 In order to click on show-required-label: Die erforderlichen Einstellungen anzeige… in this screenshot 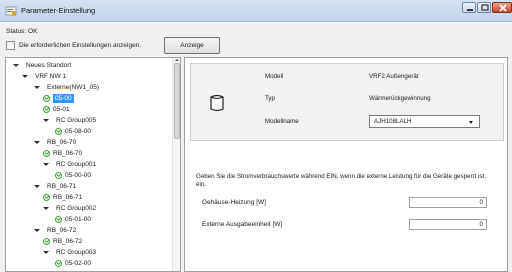, I will do `click(80, 45)`.